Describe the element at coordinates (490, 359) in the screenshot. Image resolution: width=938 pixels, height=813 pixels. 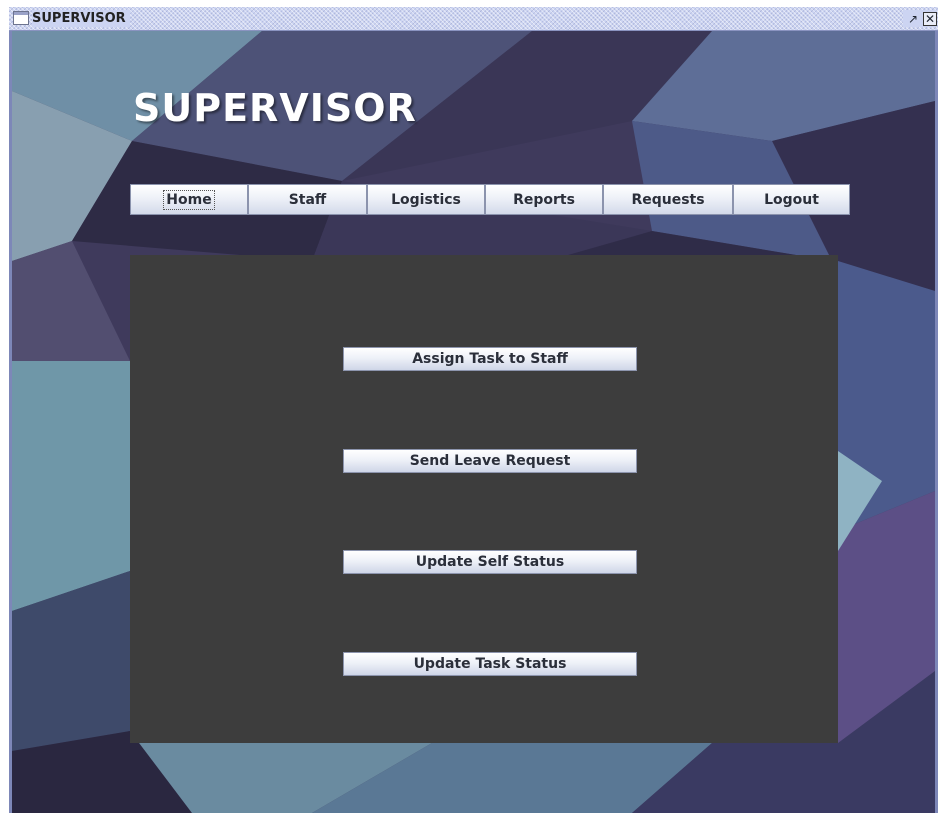
I see `assign-task-button: Assign Task to Staff` at that location.